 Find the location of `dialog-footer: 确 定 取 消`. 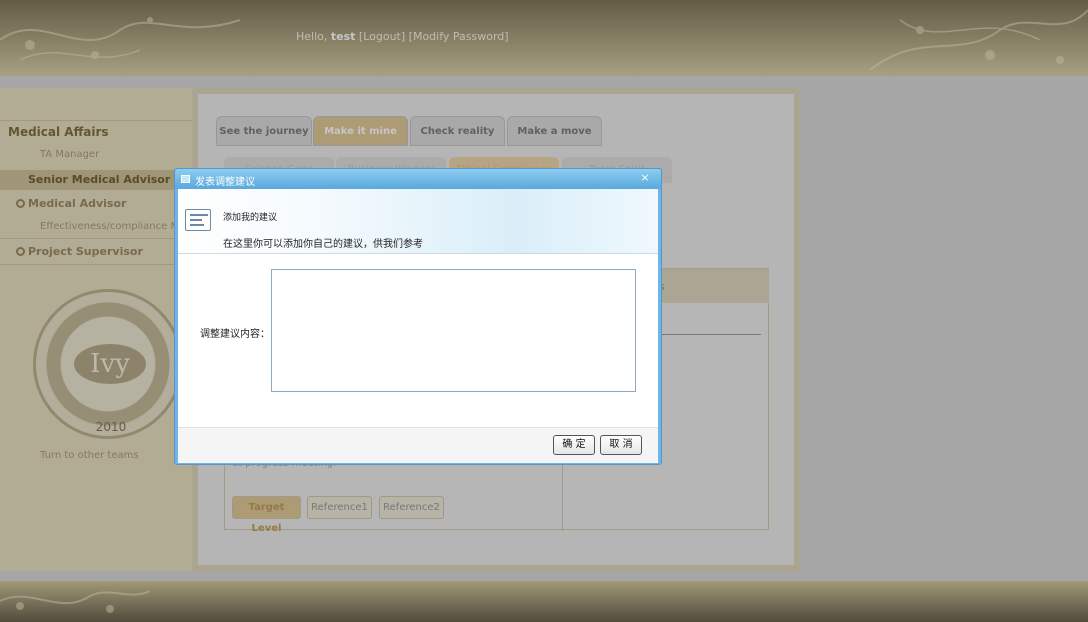

dialog-footer: 确 定 取 消 is located at coordinates (418, 445).